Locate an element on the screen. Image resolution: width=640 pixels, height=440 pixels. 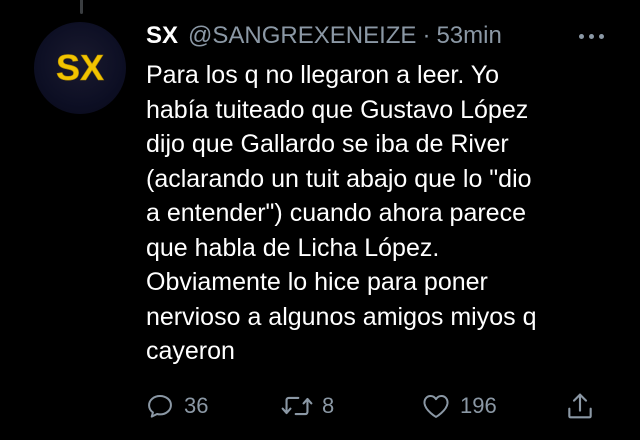
tweet-text-line: nervioso a algunos amigos miyos q is located at coordinates (341, 316).